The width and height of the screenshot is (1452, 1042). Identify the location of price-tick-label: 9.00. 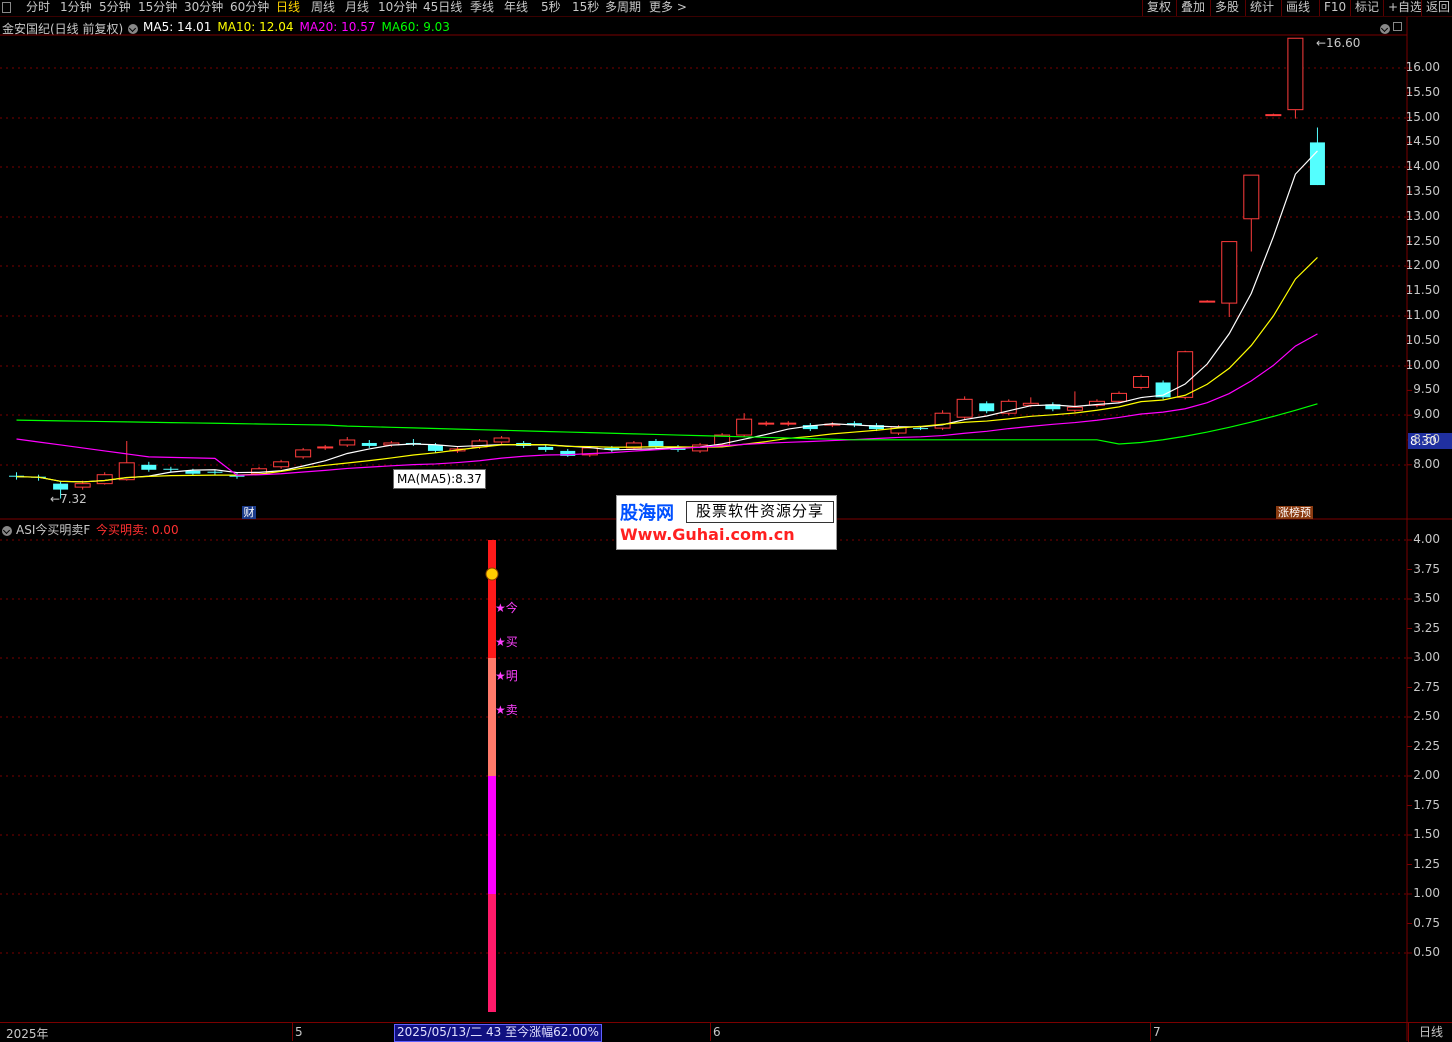
(1426, 414).